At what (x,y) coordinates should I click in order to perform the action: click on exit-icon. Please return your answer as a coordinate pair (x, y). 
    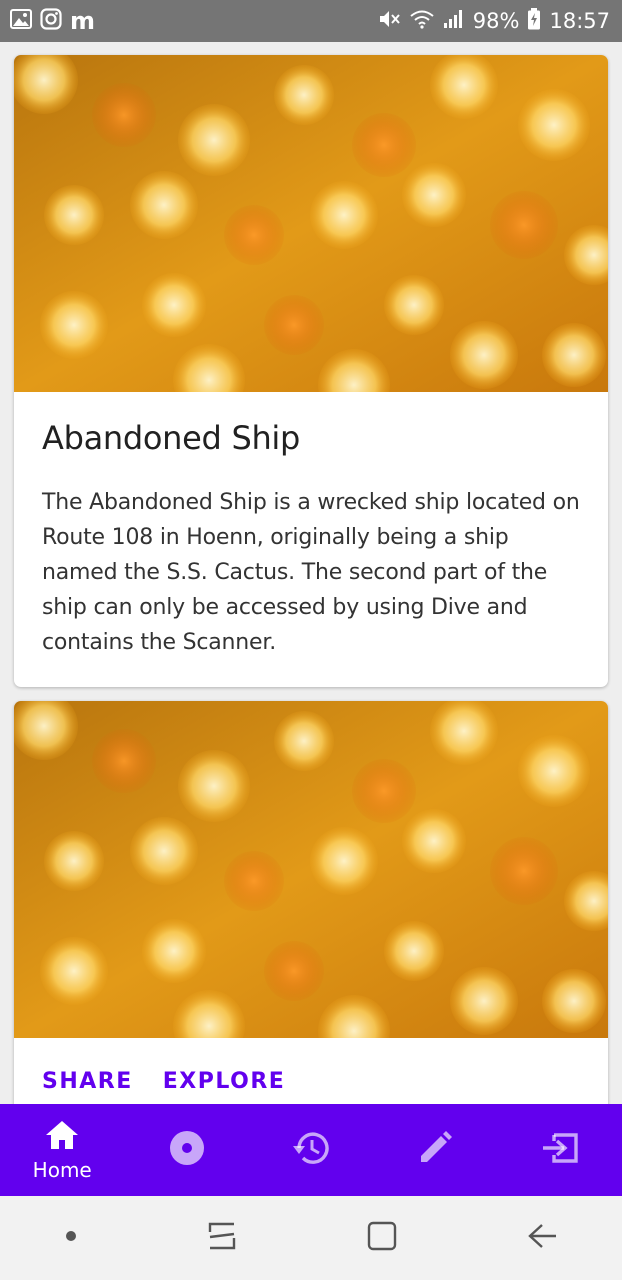
    Looking at the image, I should click on (560, 1150).